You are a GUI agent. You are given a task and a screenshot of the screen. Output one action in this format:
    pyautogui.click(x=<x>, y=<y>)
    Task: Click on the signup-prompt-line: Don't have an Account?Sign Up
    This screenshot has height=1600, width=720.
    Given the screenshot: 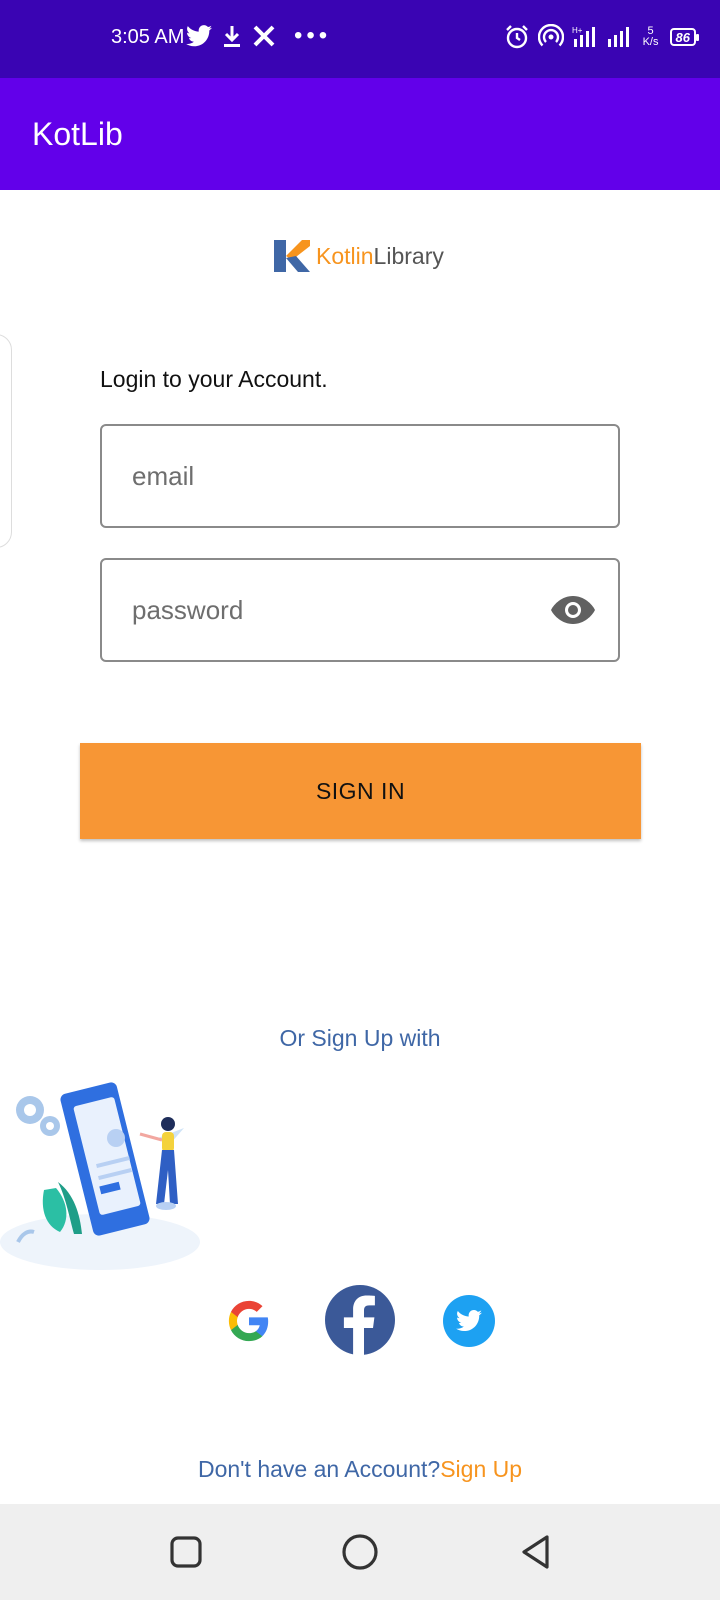 What is the action you would take?
    pyautogui.click(x=360, y=1469)
    